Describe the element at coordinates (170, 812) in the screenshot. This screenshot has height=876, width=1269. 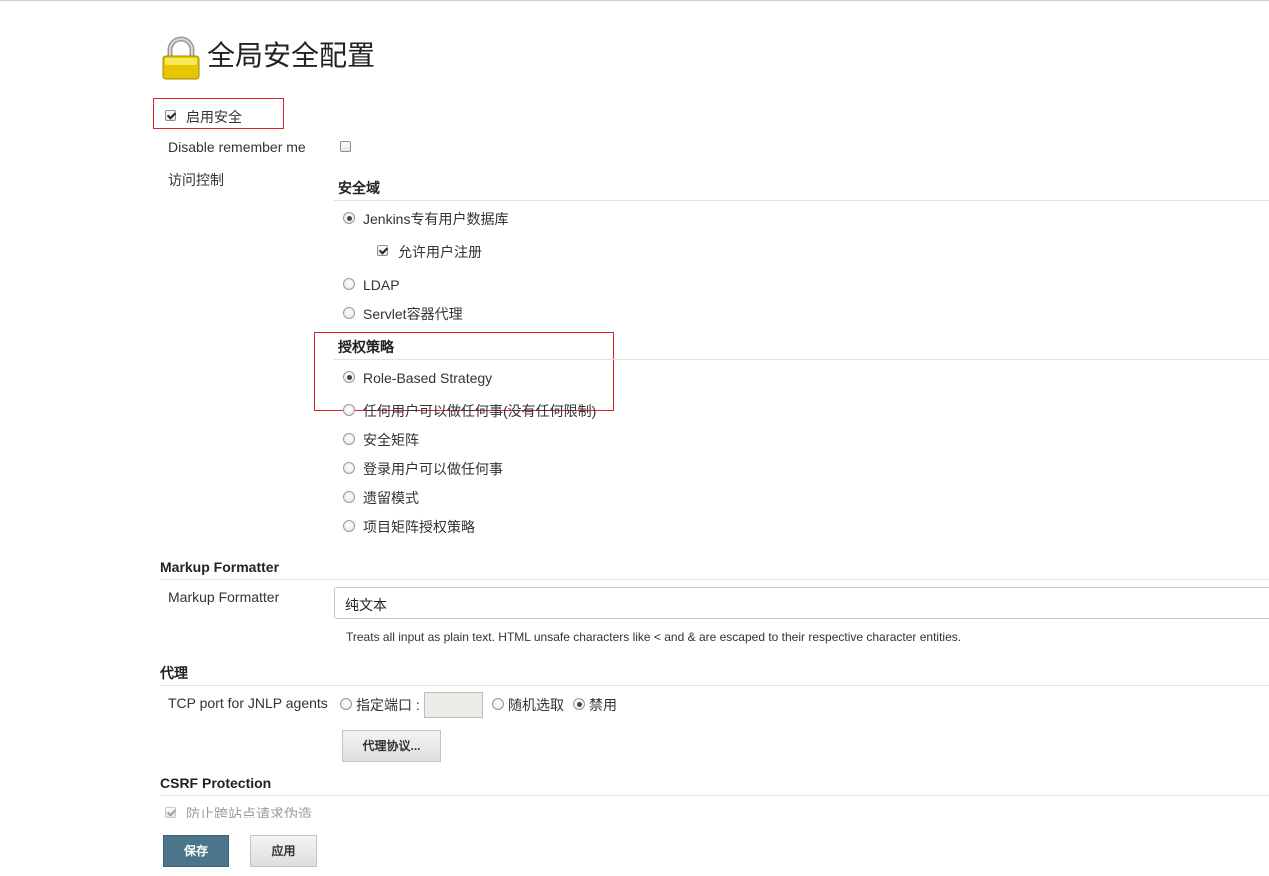
I see `csrf-prevent-checkbox` at that location.